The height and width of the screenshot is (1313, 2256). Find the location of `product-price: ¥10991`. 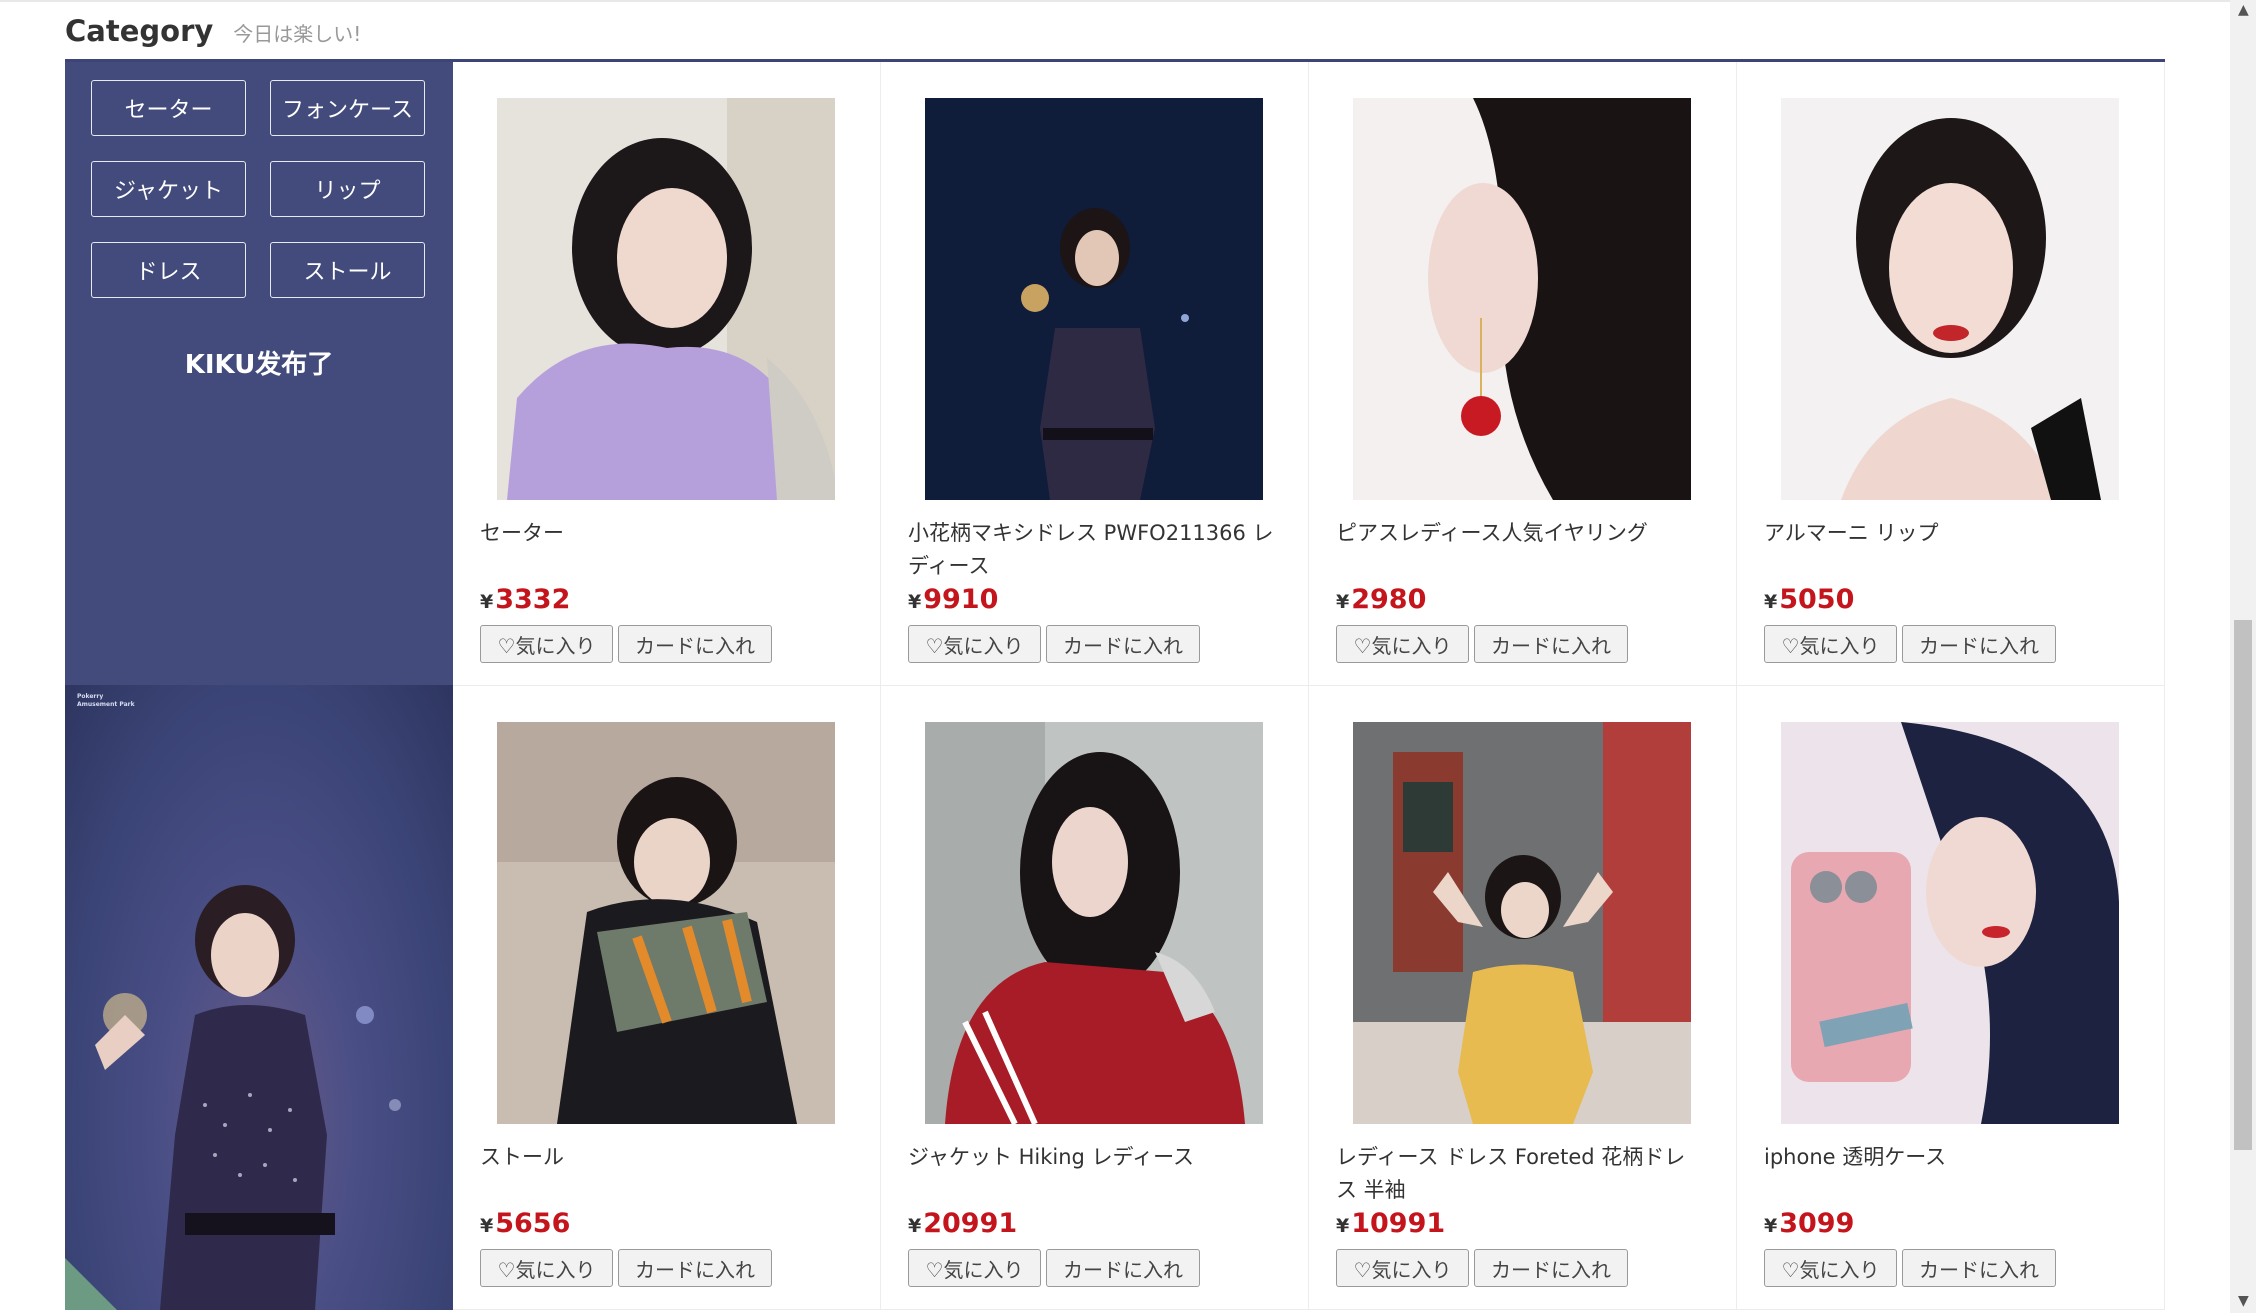

product-price: ¥10991 is located at coordinates (1391, 1223).